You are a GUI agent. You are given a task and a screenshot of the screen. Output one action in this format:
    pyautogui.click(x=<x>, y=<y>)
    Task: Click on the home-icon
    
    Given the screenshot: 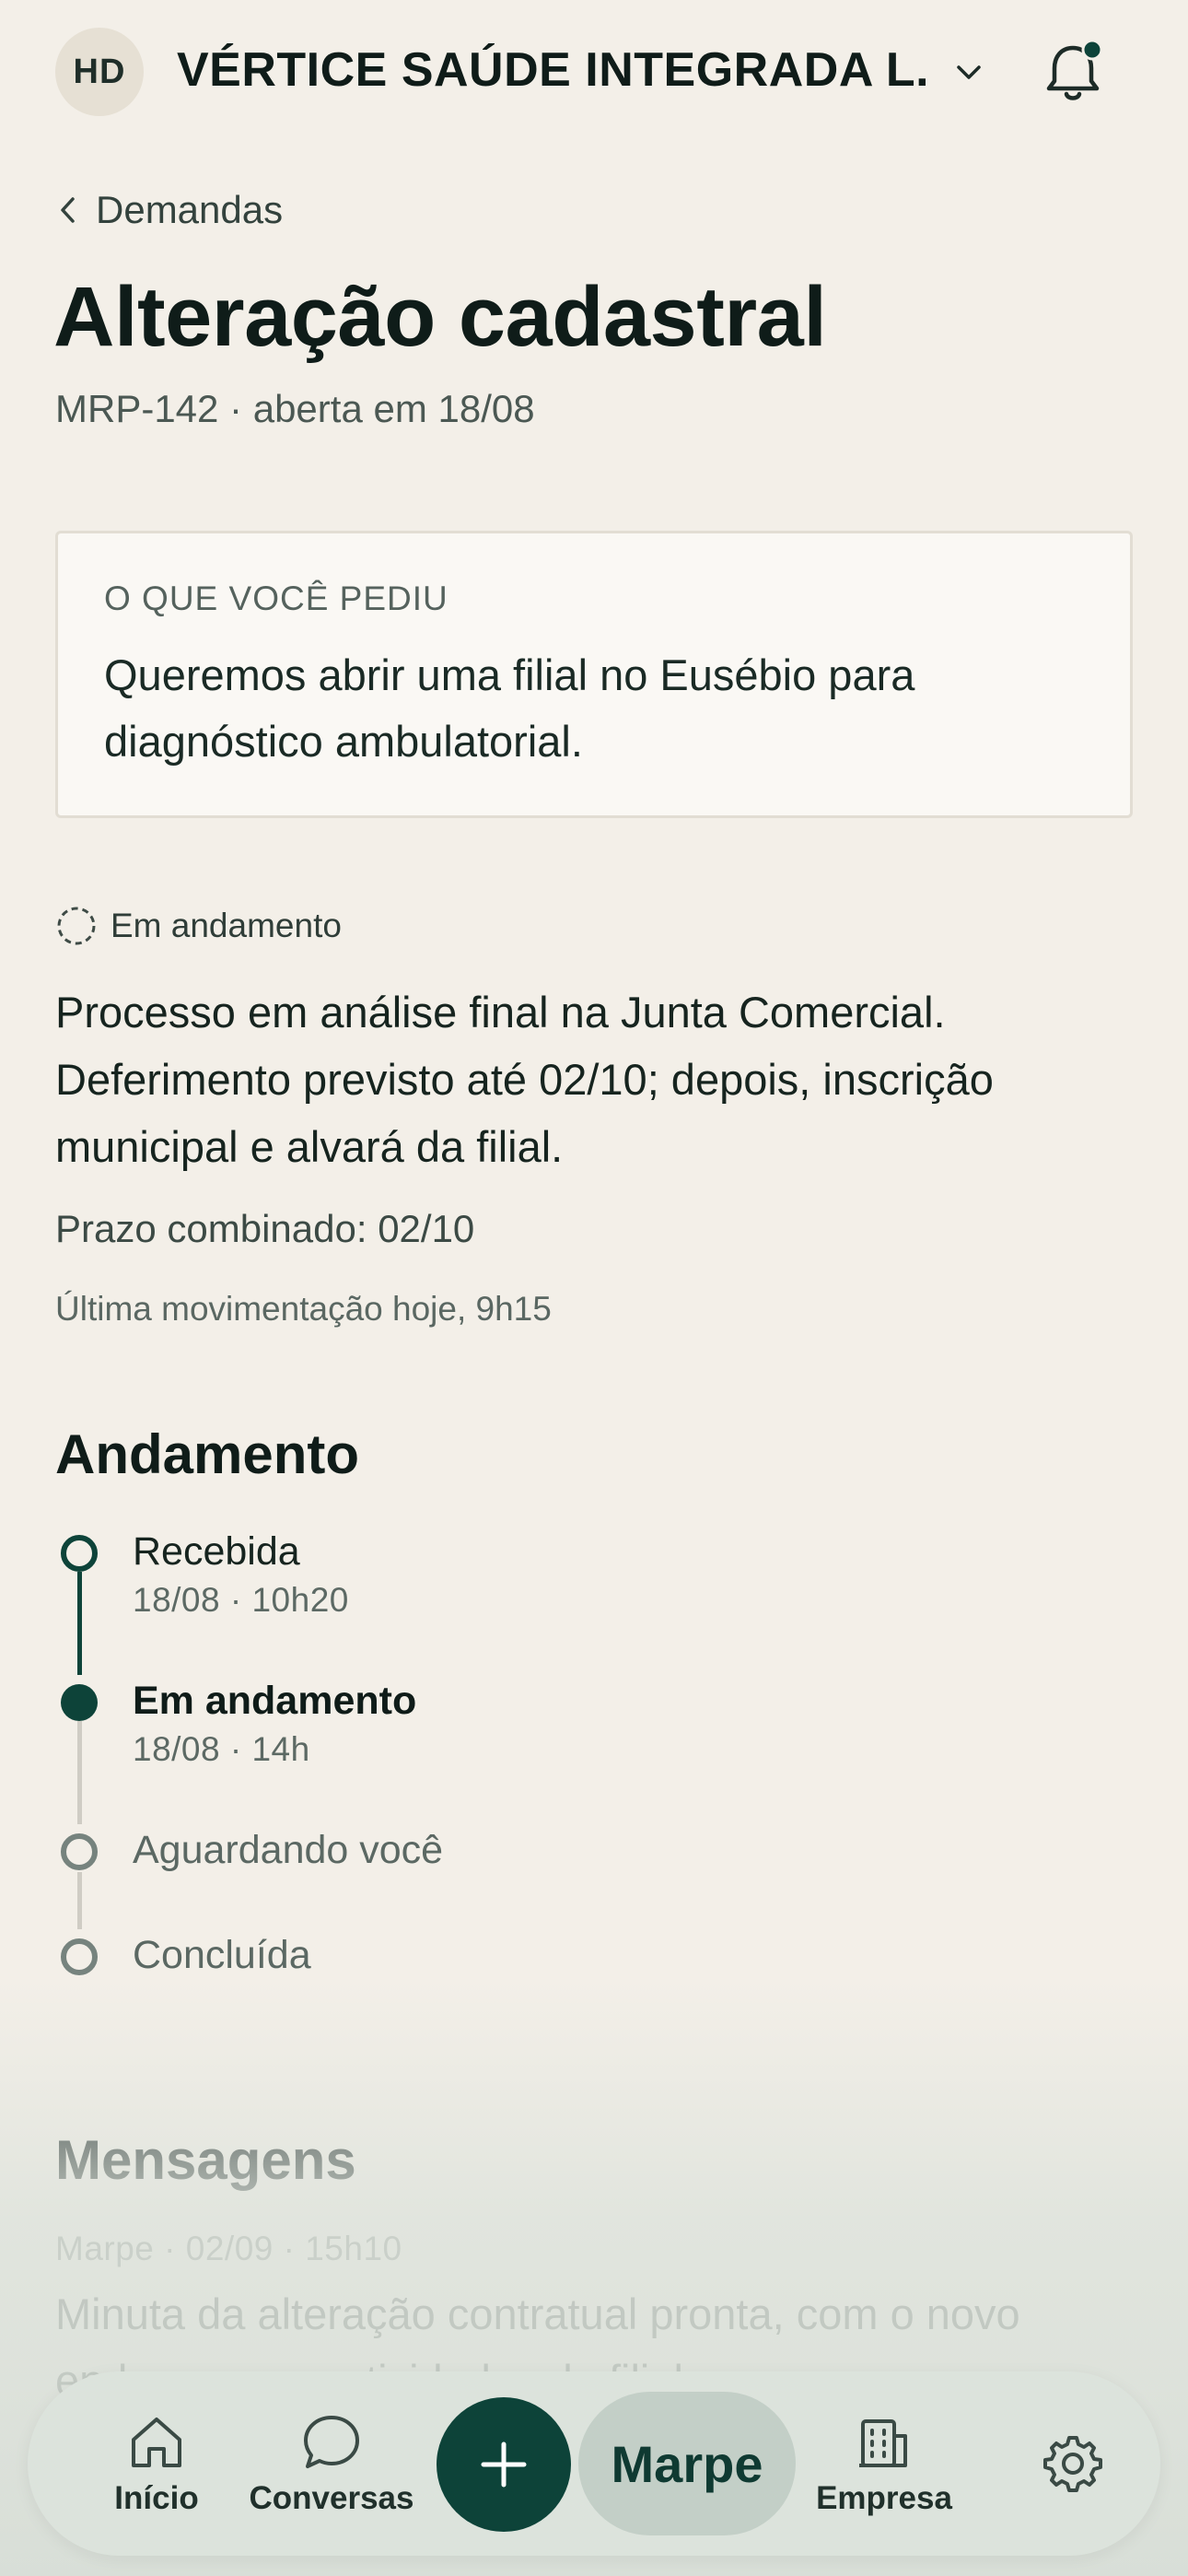 What is the action you would take?
    pyautogui.click(x=156, y=2442)
    